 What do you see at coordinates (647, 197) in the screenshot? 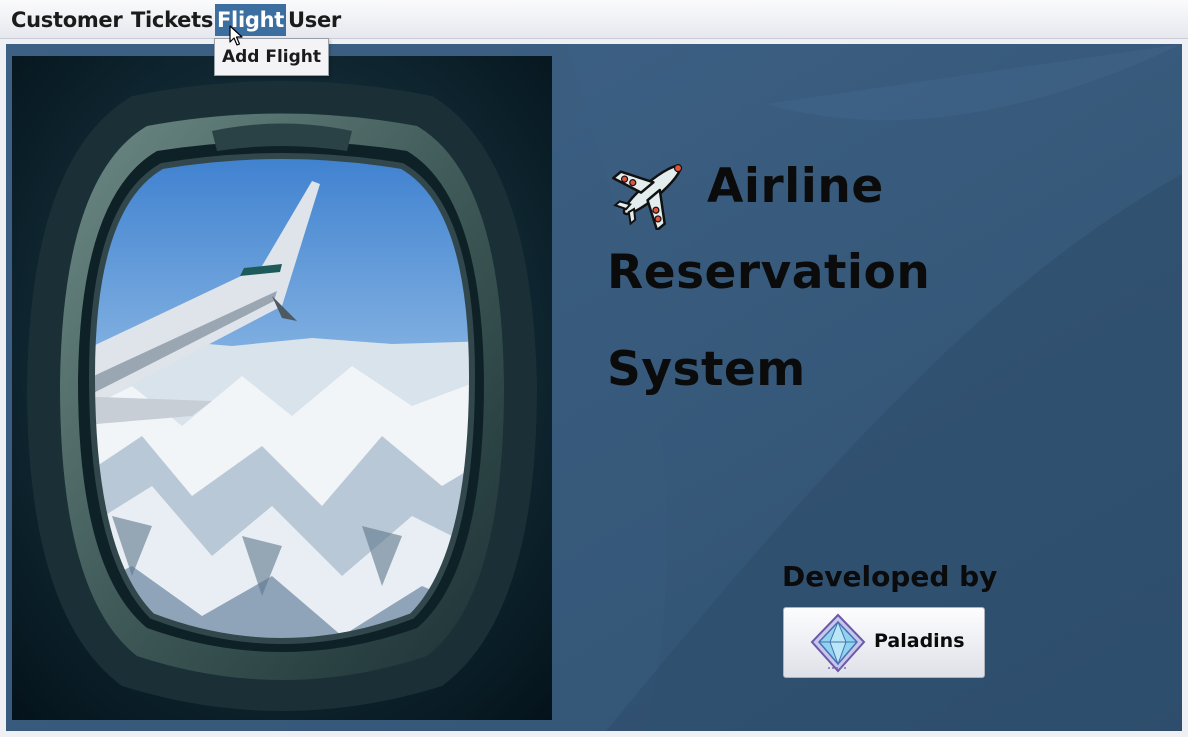
I see `airplane-icon` at bounding box center [647, 197].